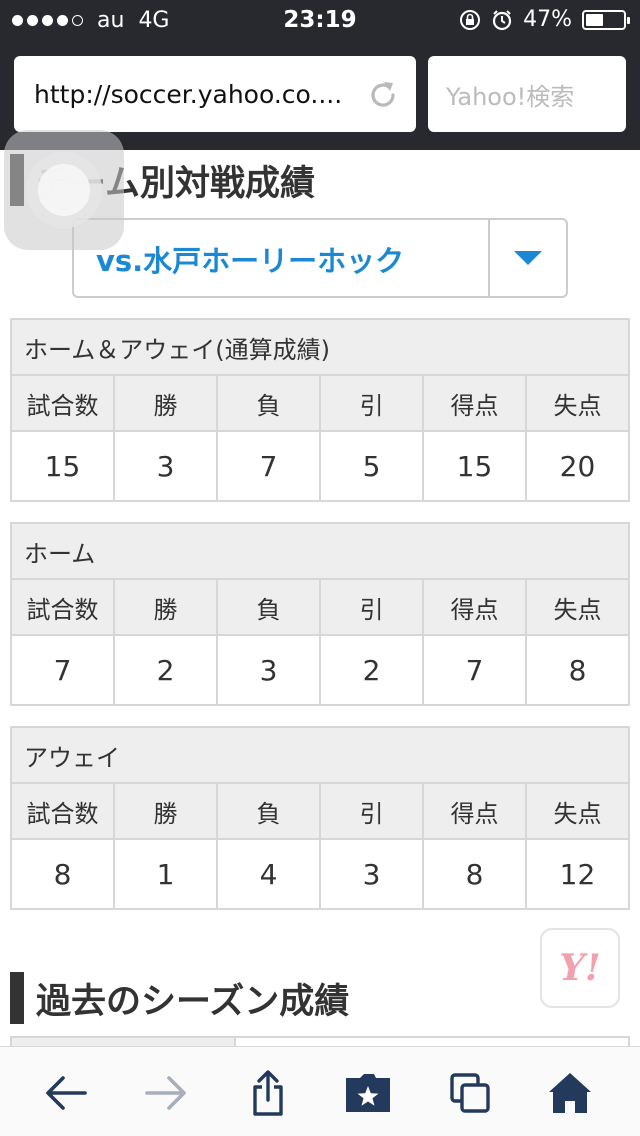 Image resolution: width=640 pixels, height=1136 pixels. I want to click on reload-icon, so click(383, 95).